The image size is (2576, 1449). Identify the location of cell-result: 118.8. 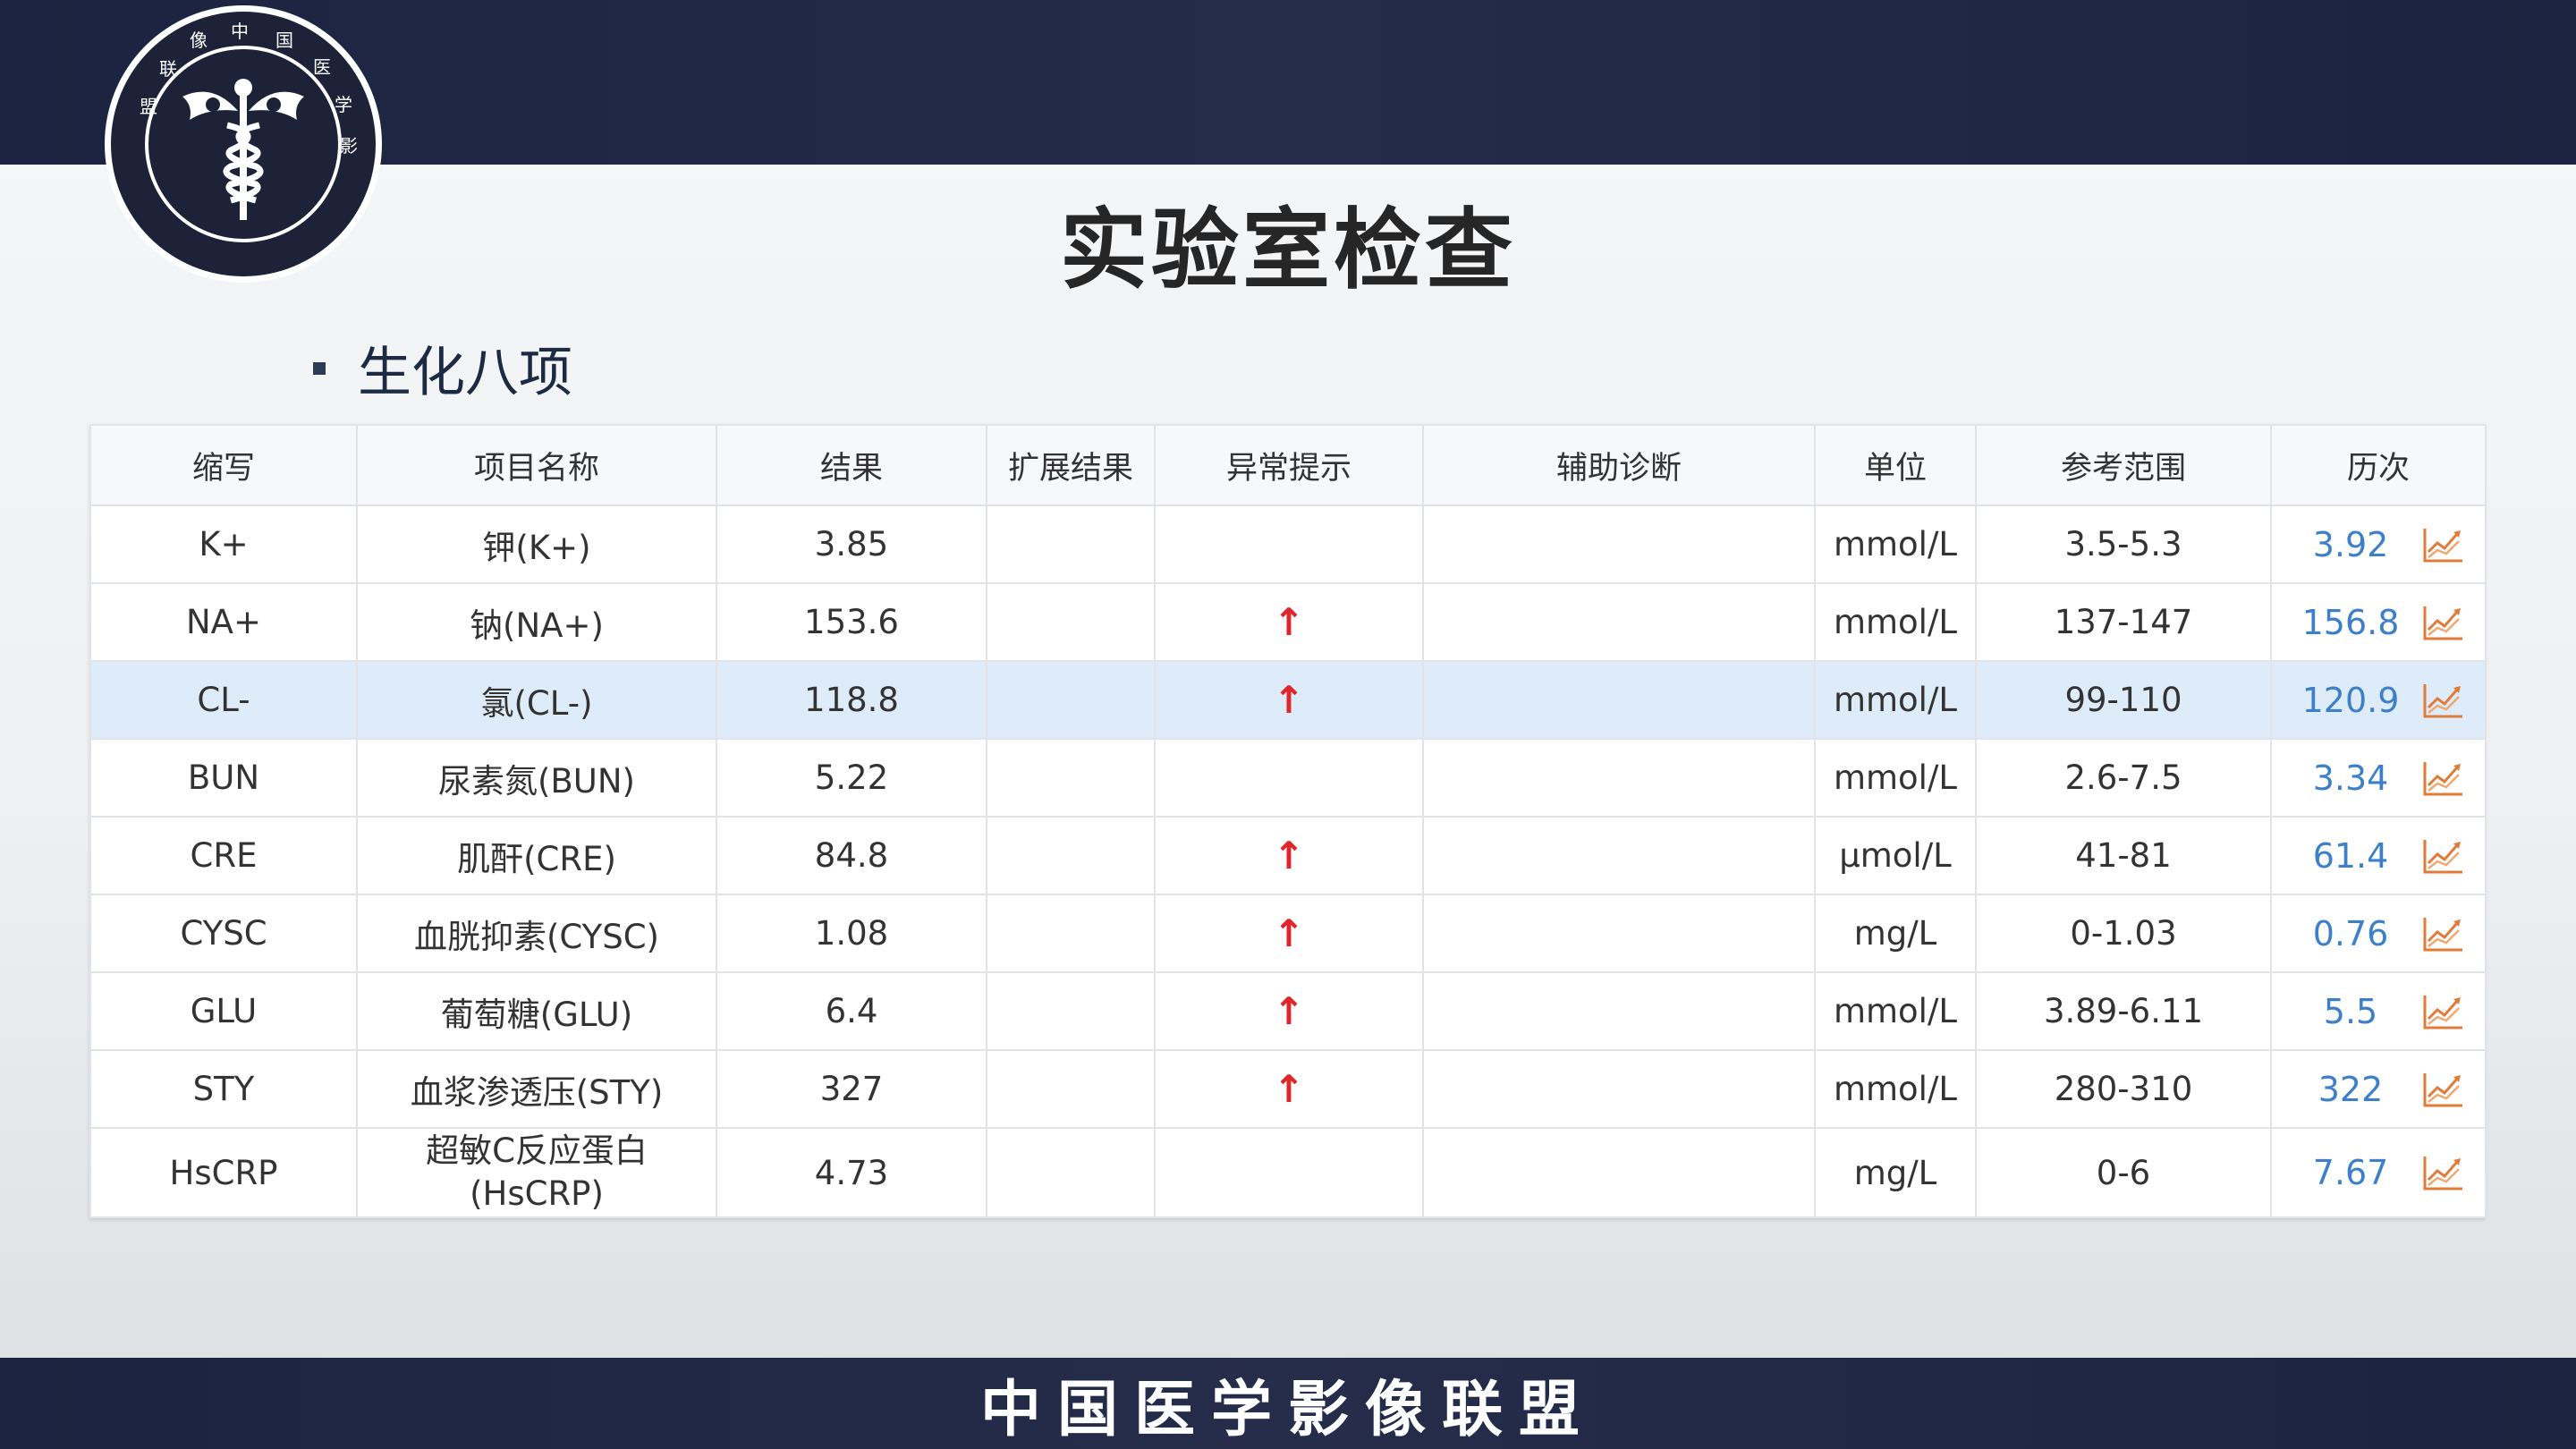
(851, 700).